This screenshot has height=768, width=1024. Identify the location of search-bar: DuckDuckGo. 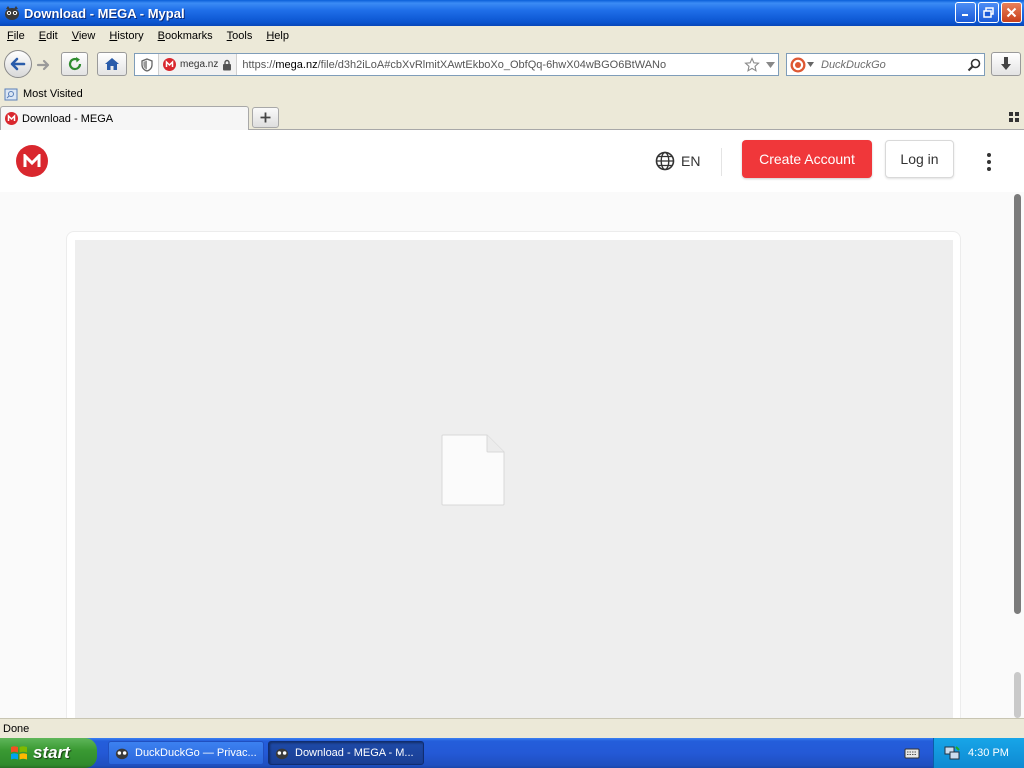
(885, 64).